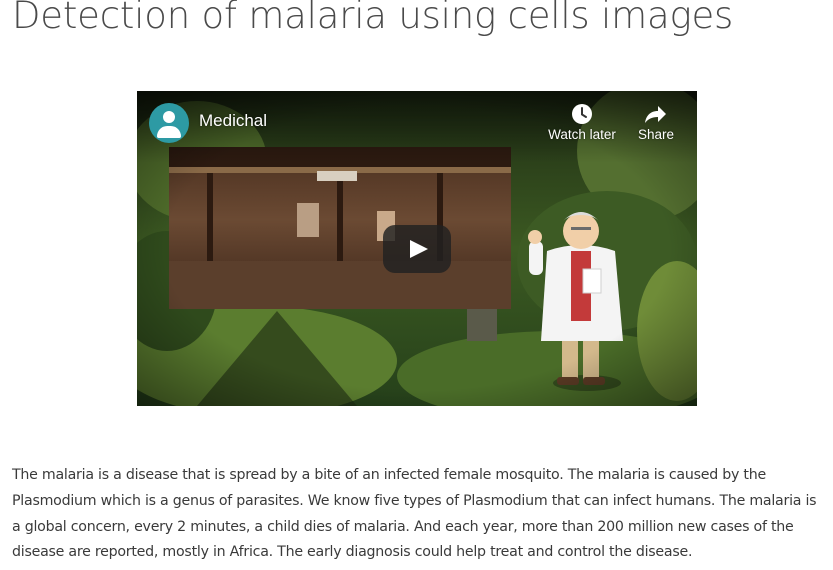  What do you see at coordinates (582, 134) in the screenshot?
I see `watch-later-label: Watch later` at bounding box center [582, 134].